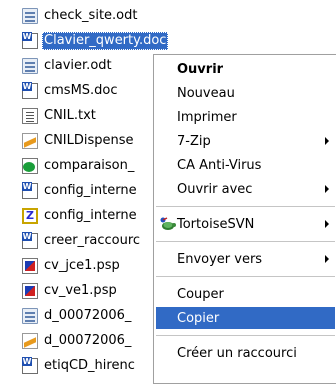 The image size is (336, 384). I want to click on menu-item-imprimer: Imprimer, so click(245, 117).